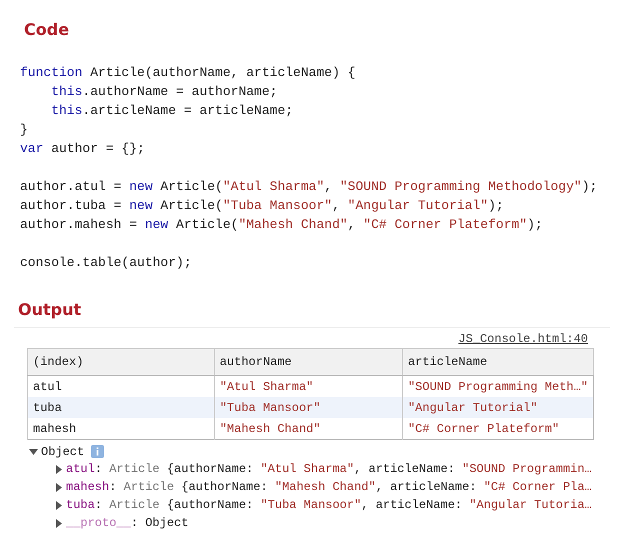  What do you see at coordinates (308, 429) in the screenshot?
I see `table-cell: "Mahesh Chand"` at bounding box center [308, 429].